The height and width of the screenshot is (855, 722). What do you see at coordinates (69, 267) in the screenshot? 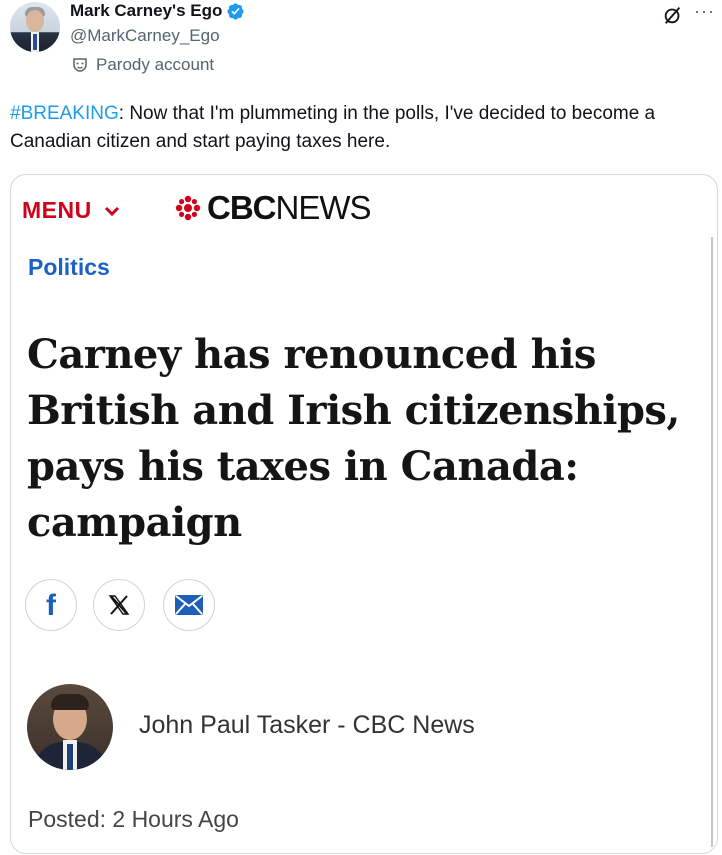
I see `section-label: Politics` at bounding box center [69, 267].